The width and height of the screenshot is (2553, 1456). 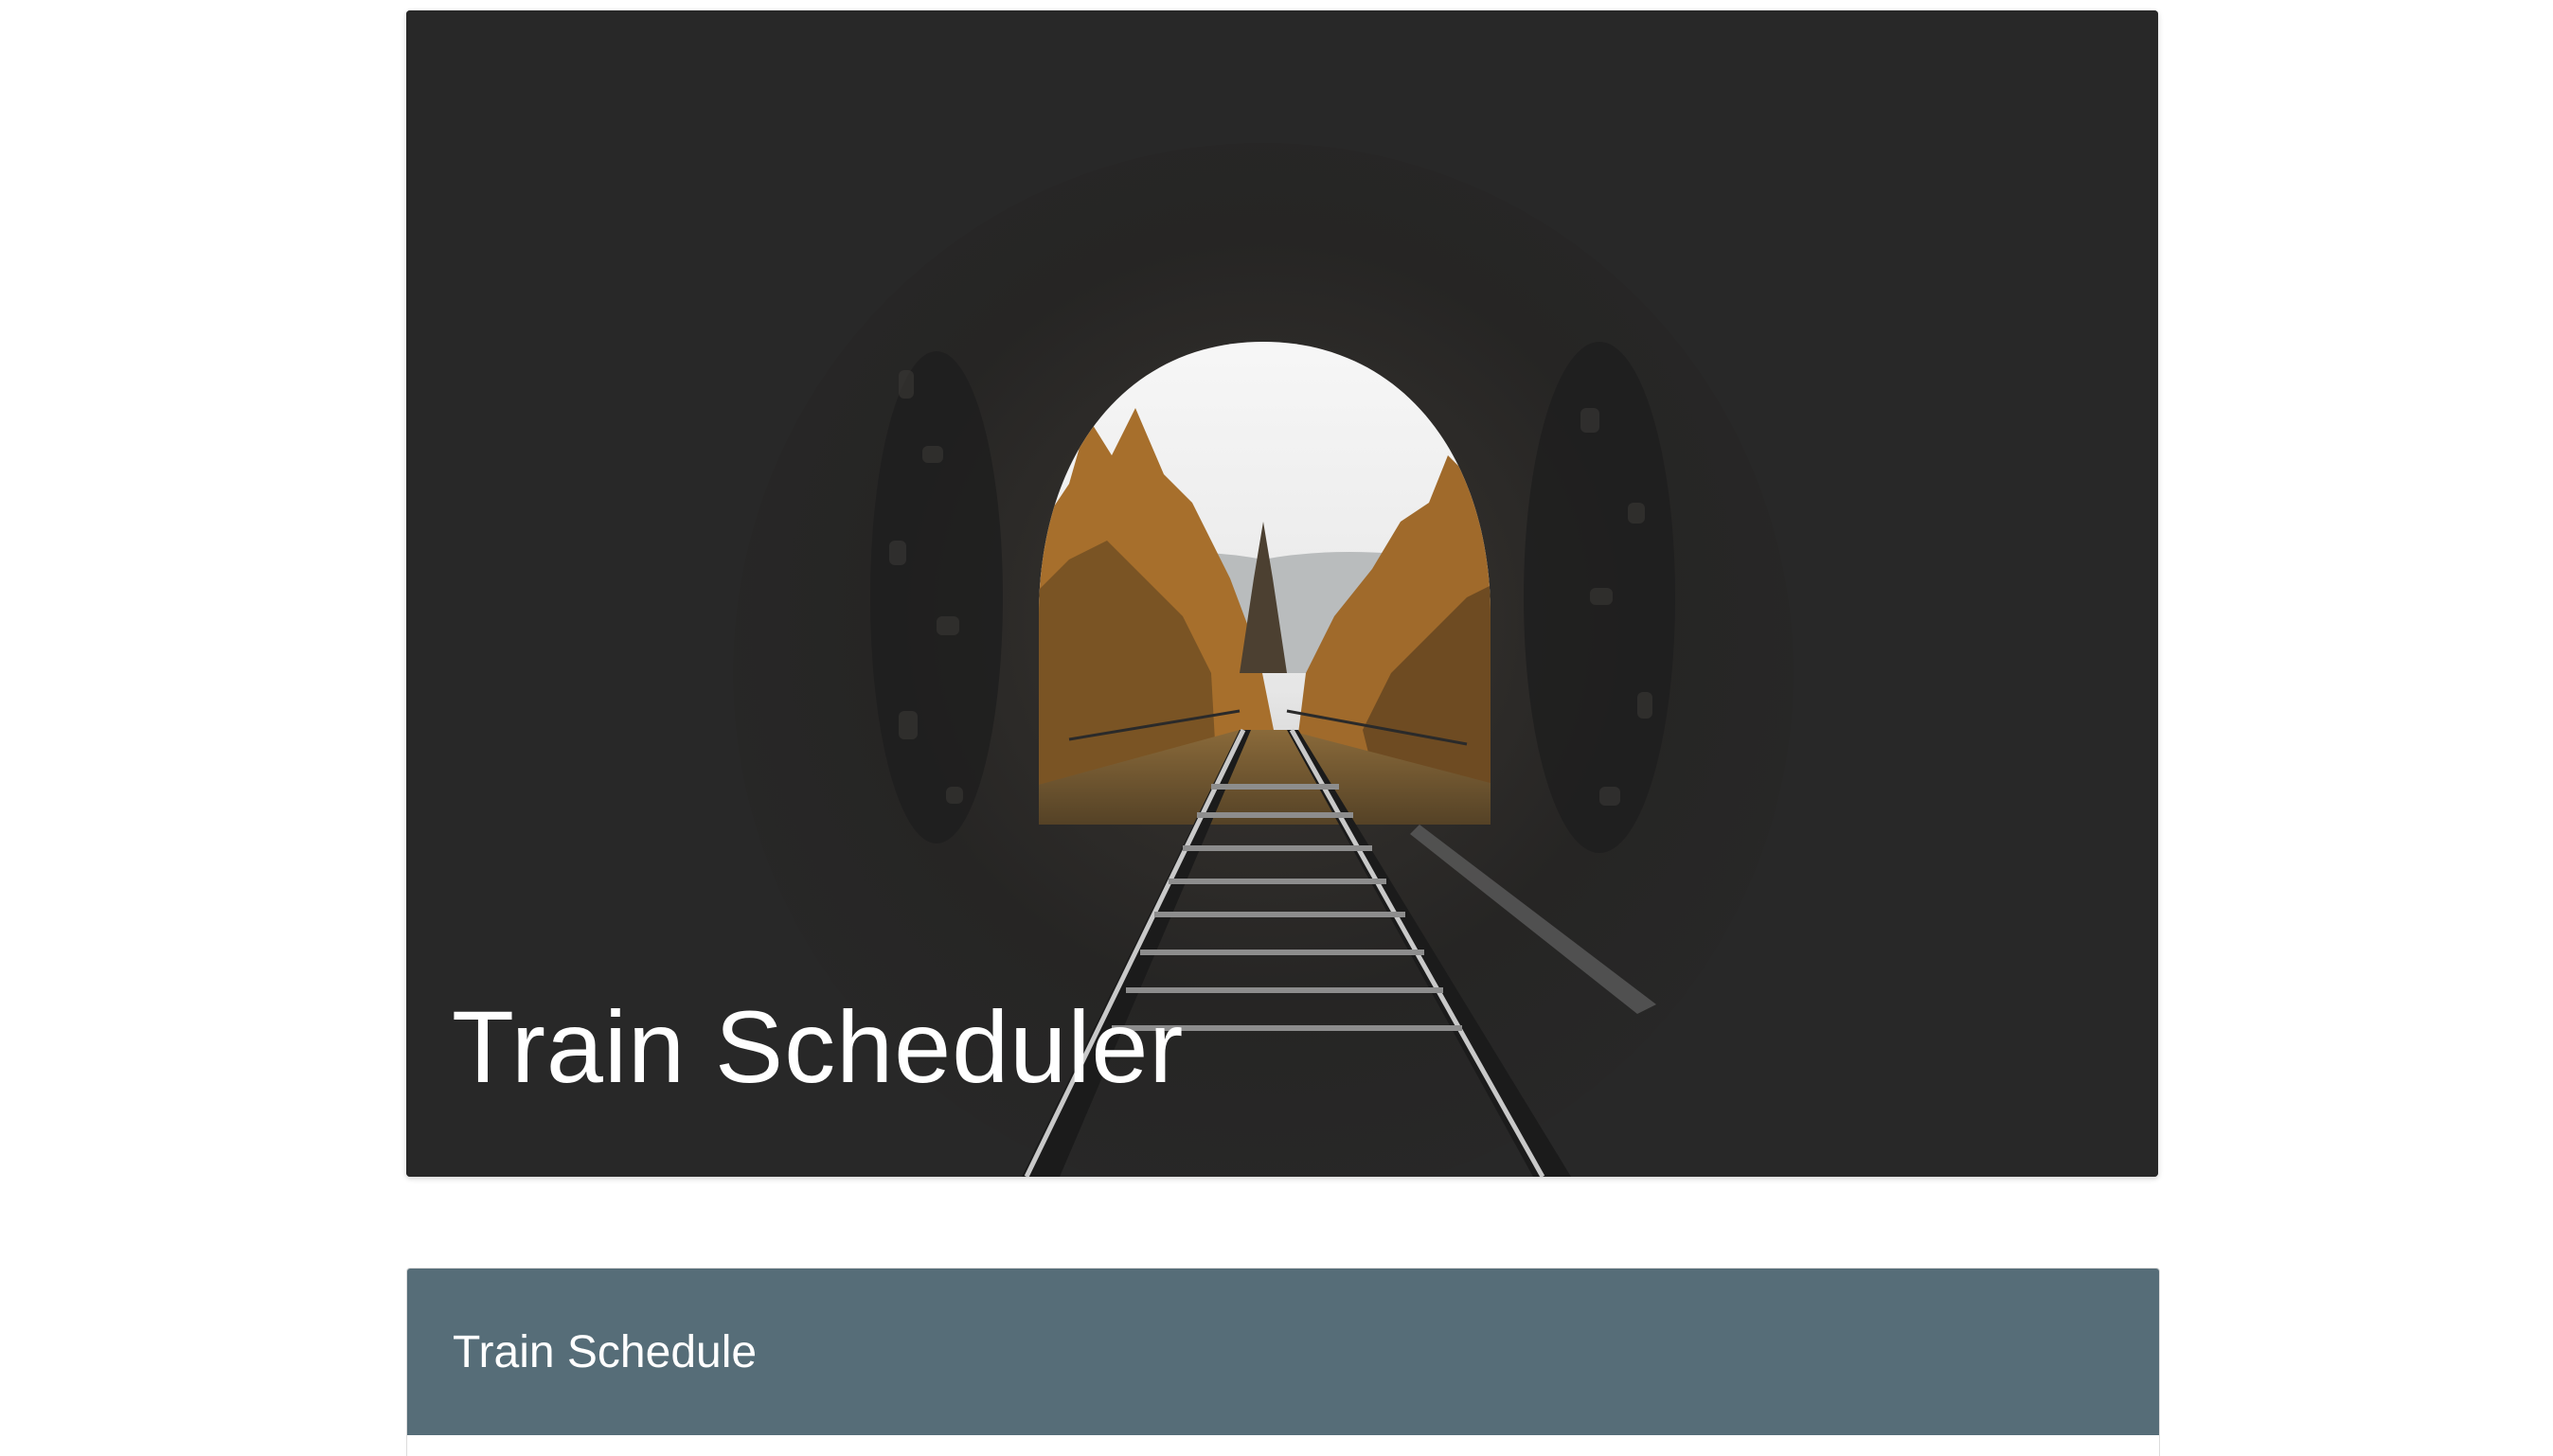 I want to click on train-schedule-panel: Train Schedule, so click(x=1283, y=1362).